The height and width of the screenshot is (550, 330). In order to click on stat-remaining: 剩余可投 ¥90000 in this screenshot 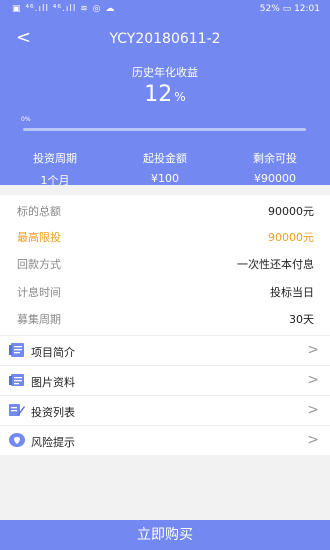, I will do `click(275, 167)`.